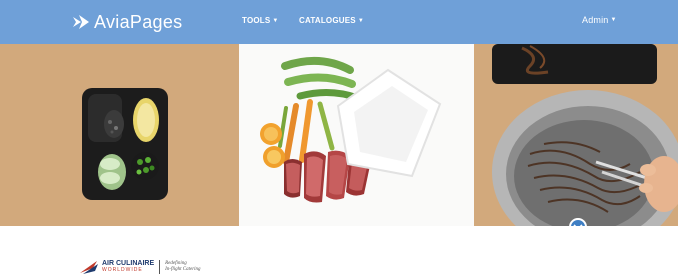 This screenshot has height=279, width=678. Describe the element at coordinates (128, 263) in the screenshot. I see `logo-name-line1: AIR CULINAIRE` at that location.